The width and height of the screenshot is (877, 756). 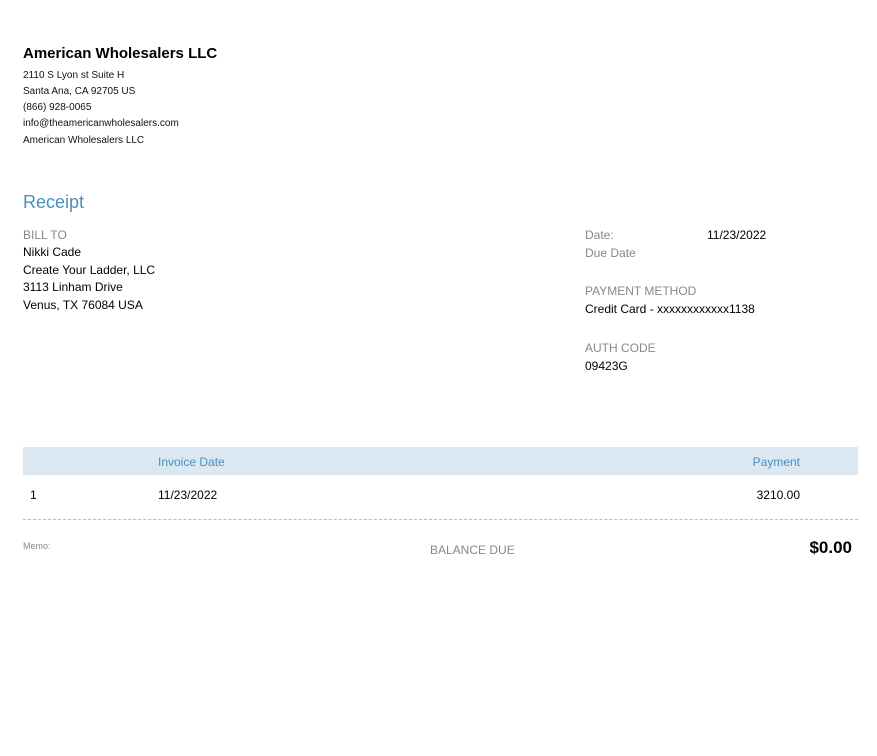 What do you see at coordinates (191, 462) in the screenshot?
I see `invoice-date-column-header: Invoice Date` at bounding box center [191, 462].